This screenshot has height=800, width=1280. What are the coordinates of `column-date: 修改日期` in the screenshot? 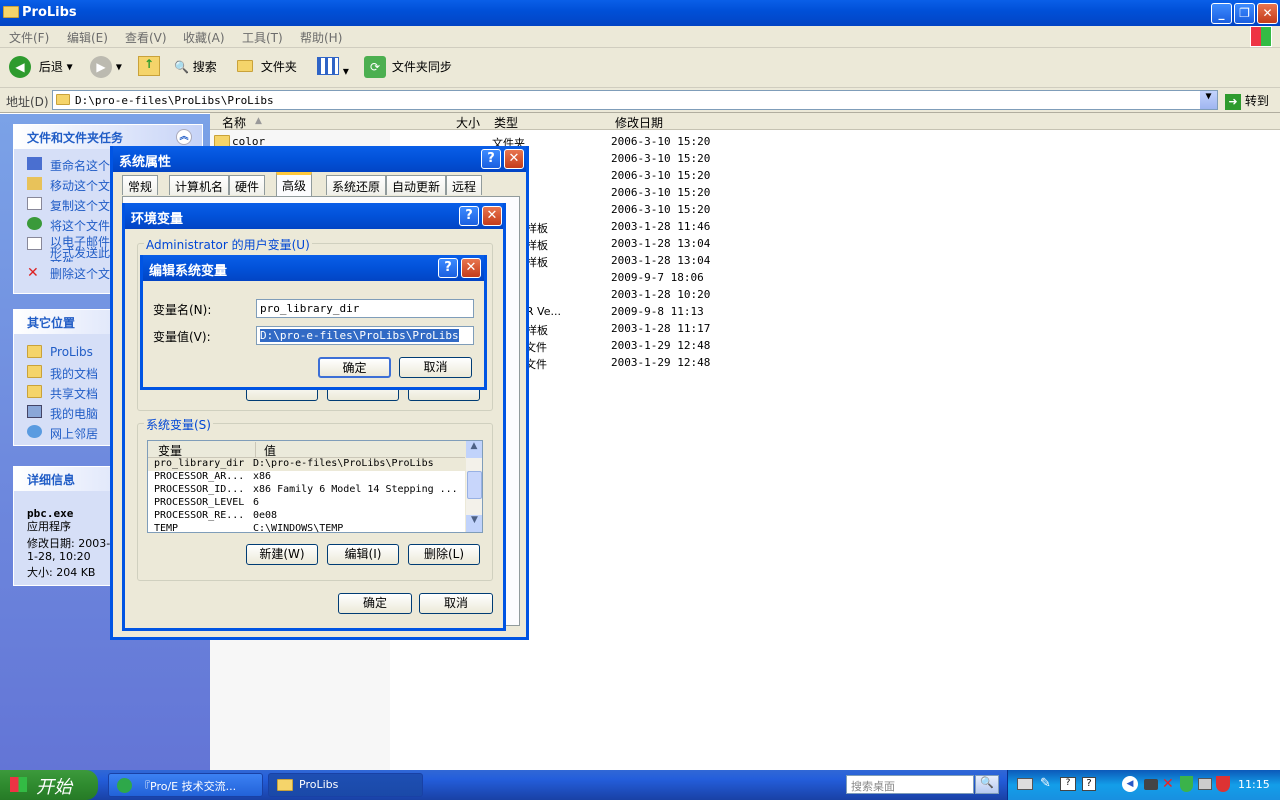 It's located at (639, 122).